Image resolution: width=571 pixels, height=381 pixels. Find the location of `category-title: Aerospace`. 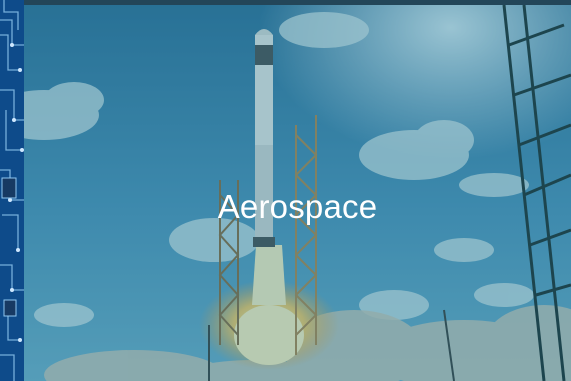

category-title: Aerospace is located at coordinates (297, 206).